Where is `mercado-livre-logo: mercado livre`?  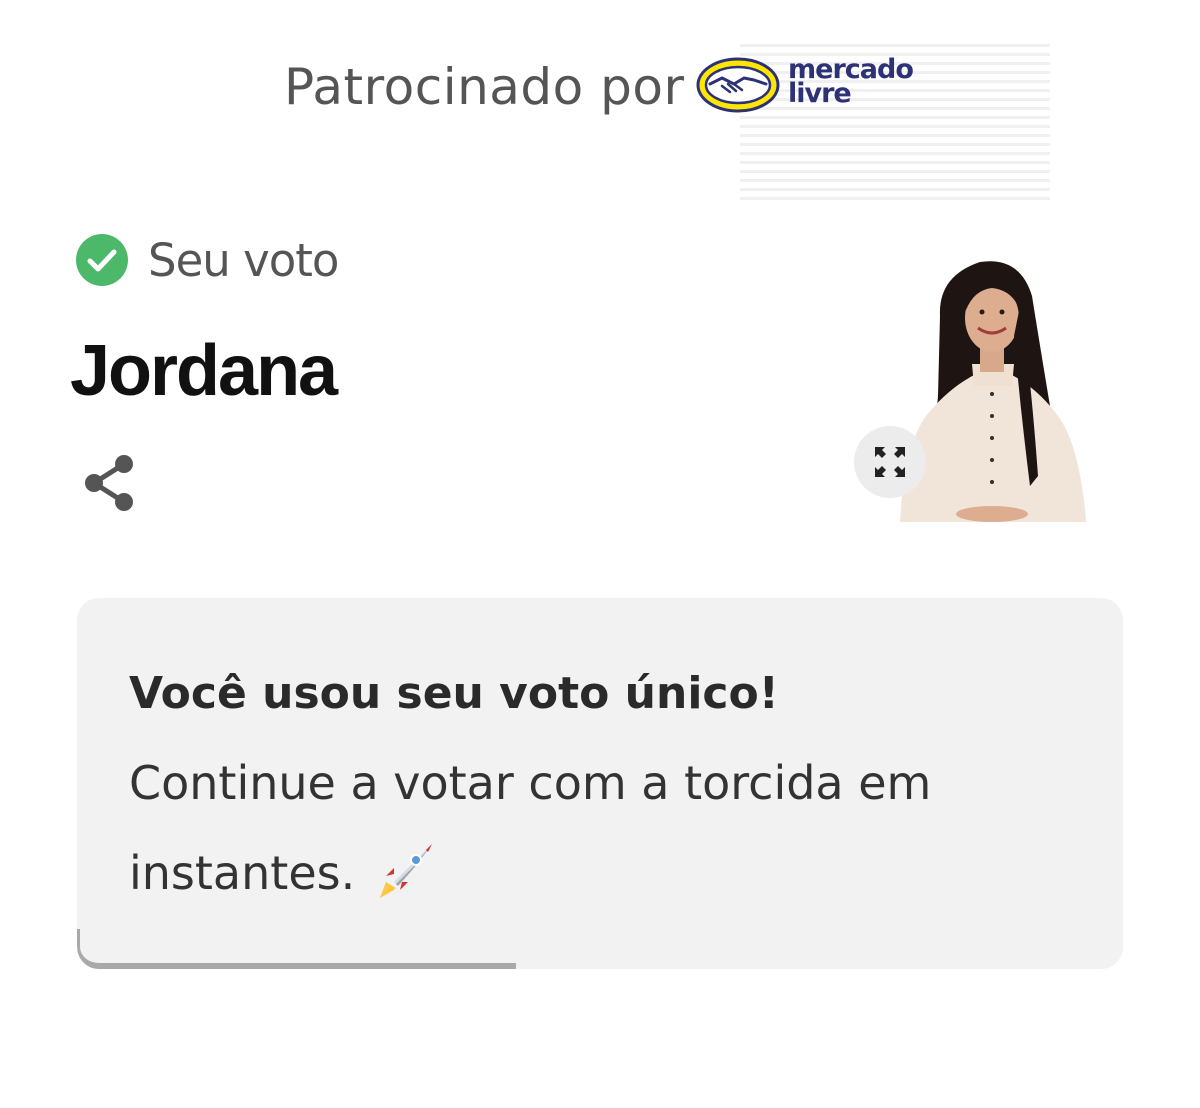
mercado-livre-logo: mercado livre is located at coordinates (808, 86).